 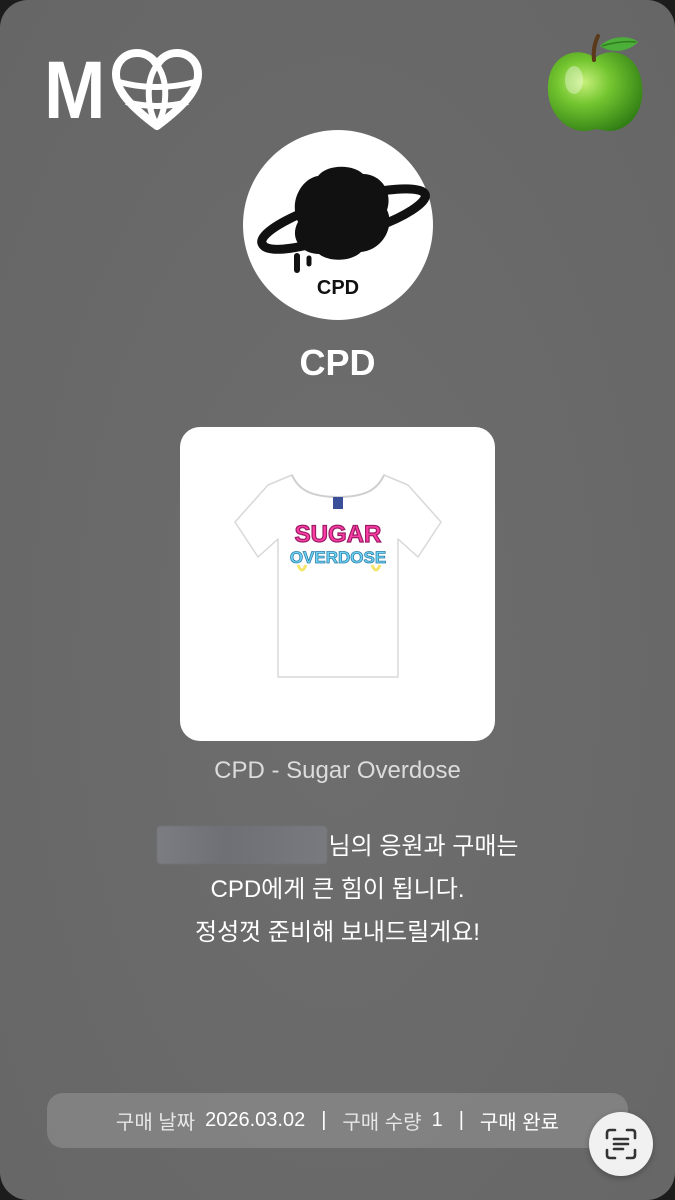 What do you see at coordinates (519, 1123) in the screenshot?
I see `purchase-status: 구매 완료` at bounding box center [519, 1123].